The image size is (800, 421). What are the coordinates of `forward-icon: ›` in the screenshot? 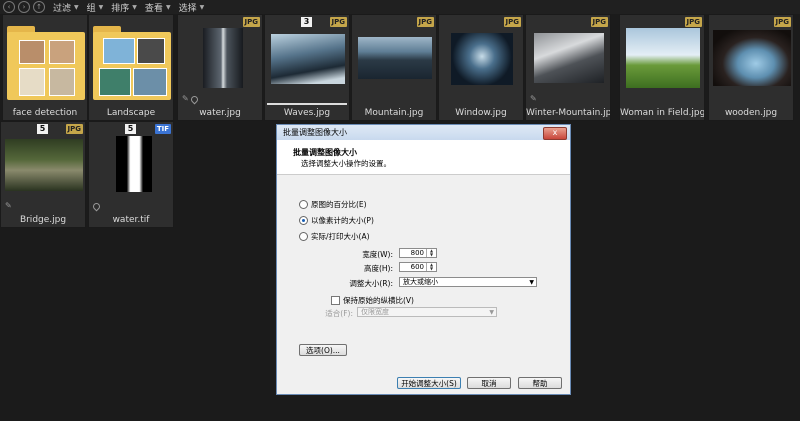 It's located at (24, 7).